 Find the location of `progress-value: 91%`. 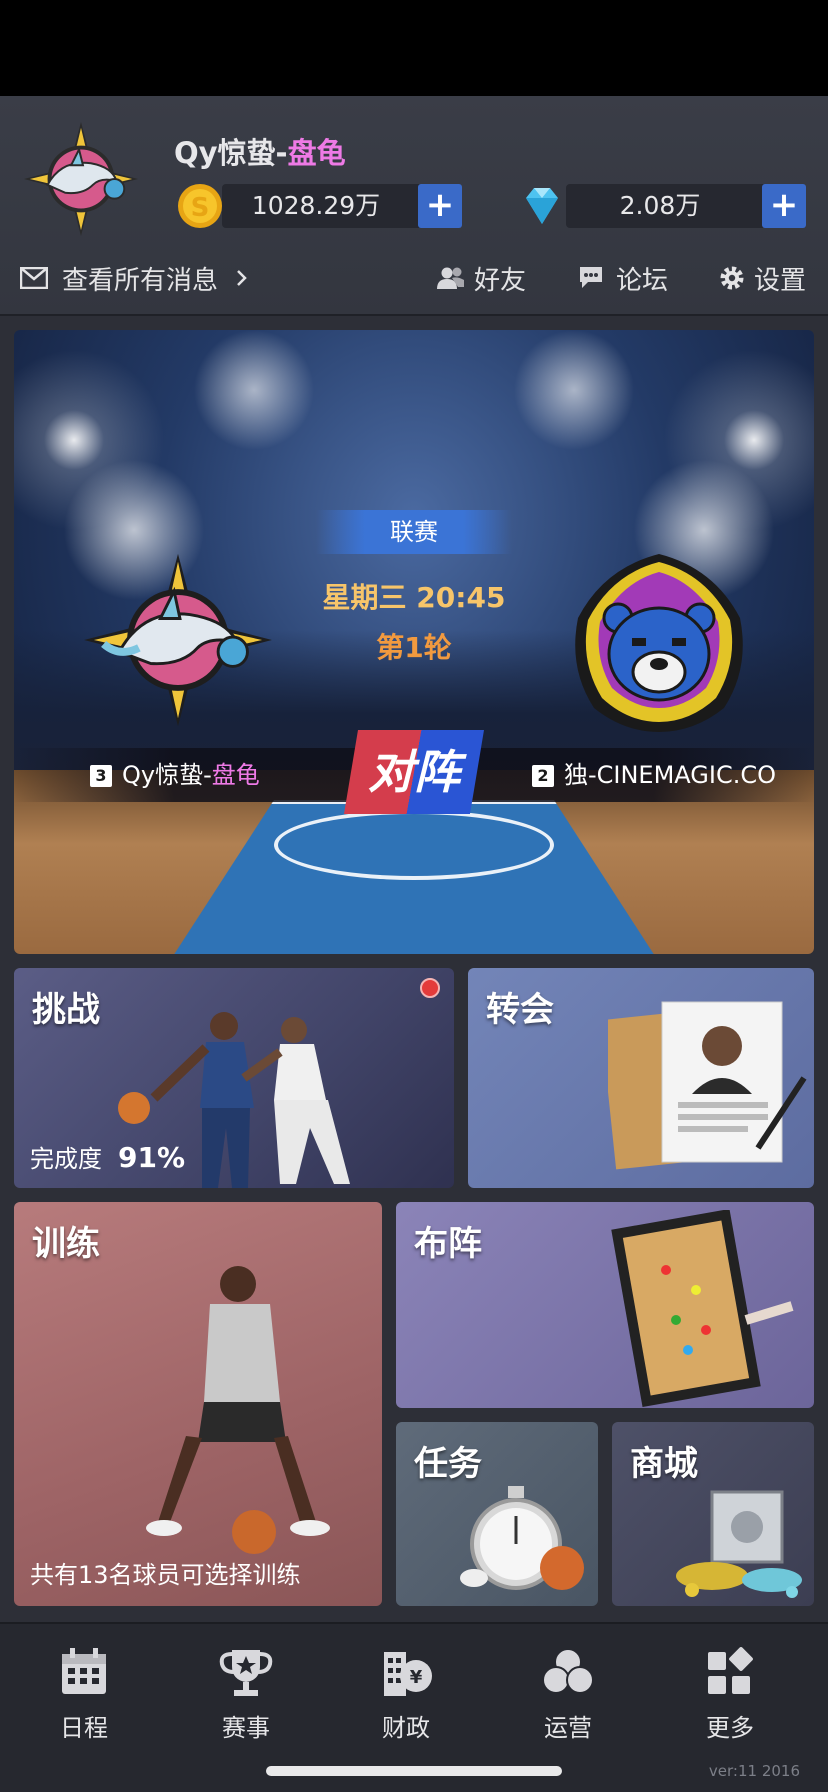

progress-value: 91% is located at coordinates (152, 1157).